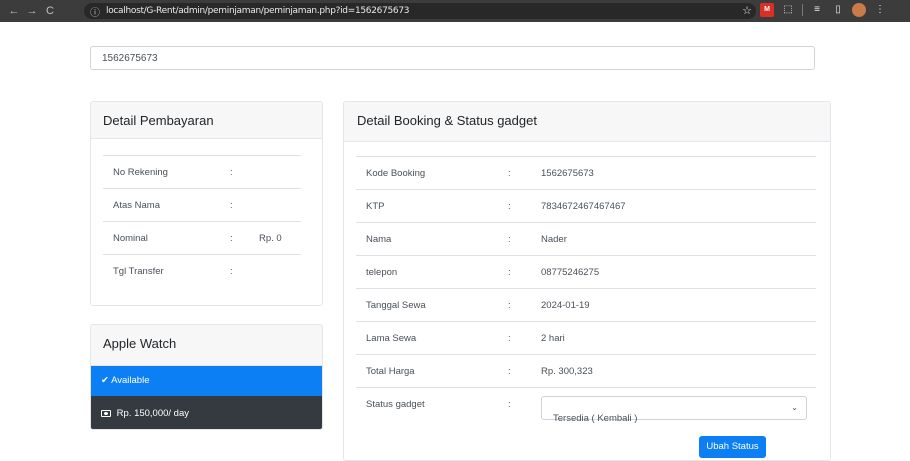 The height and width of the screenshot is (461, 910). What do you see at coordinates (553, 338) in the screenshot?
I see `row-value: 2 hari` at bounding box center [553, 338].